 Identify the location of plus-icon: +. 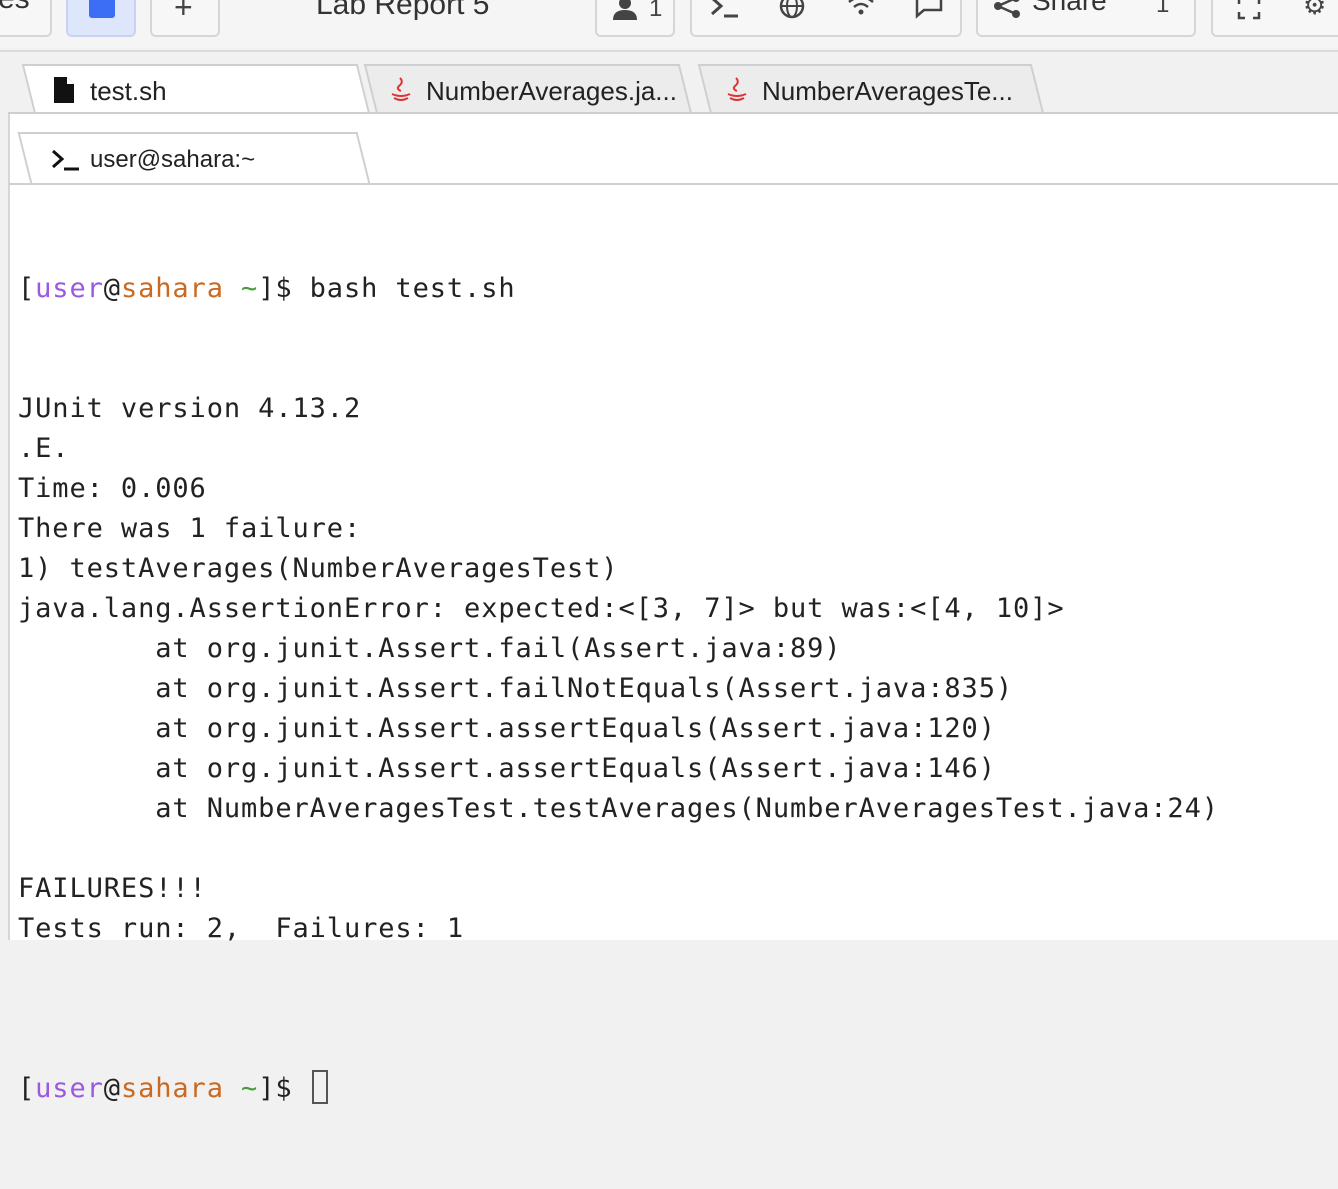
(183, 12).